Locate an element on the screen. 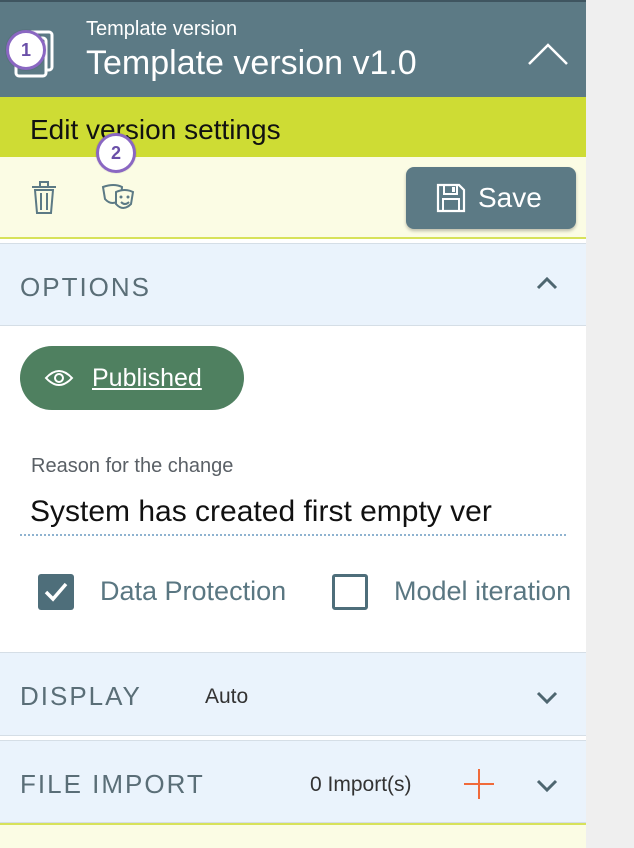 The image size is (634, 848). template-version-header: 1 Template version Template version v1.0 is located at coordinates (293, 48).